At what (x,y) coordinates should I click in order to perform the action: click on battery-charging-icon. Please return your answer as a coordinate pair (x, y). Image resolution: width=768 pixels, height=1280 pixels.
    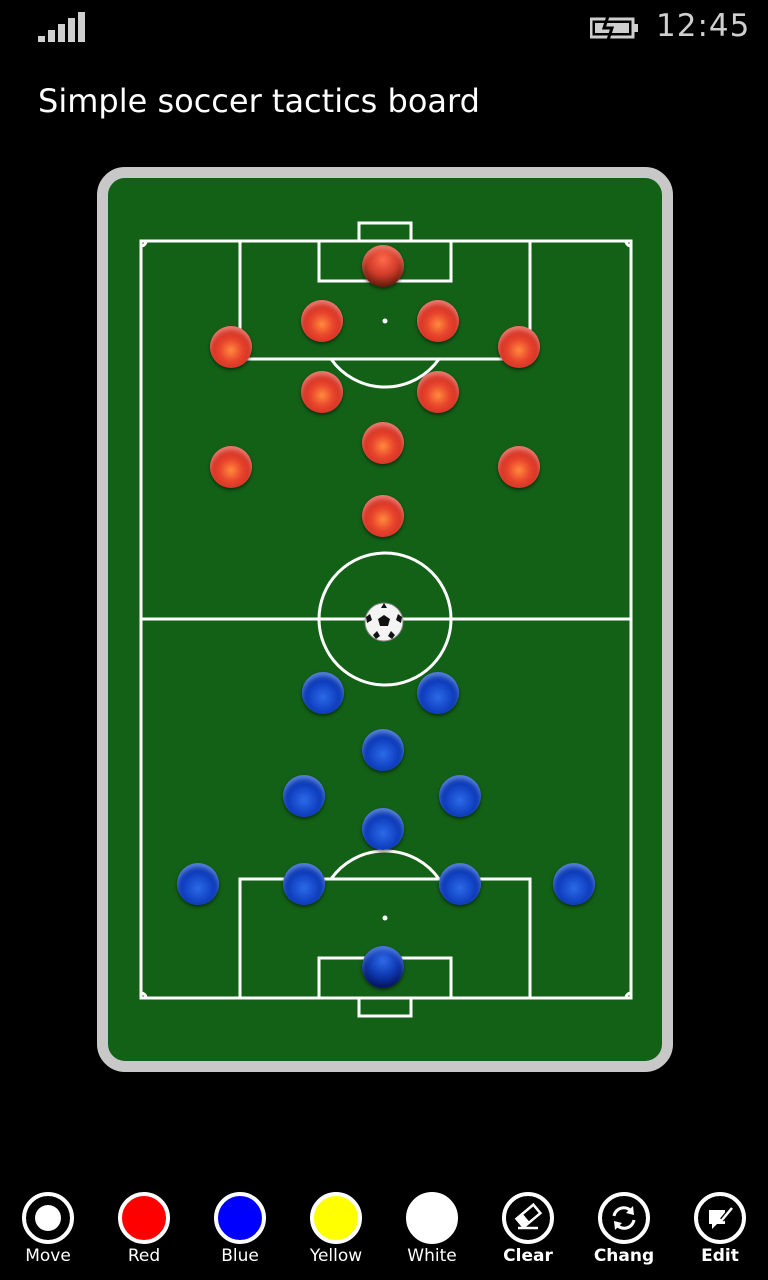
    Looking at the image, I should click on (614, 28).